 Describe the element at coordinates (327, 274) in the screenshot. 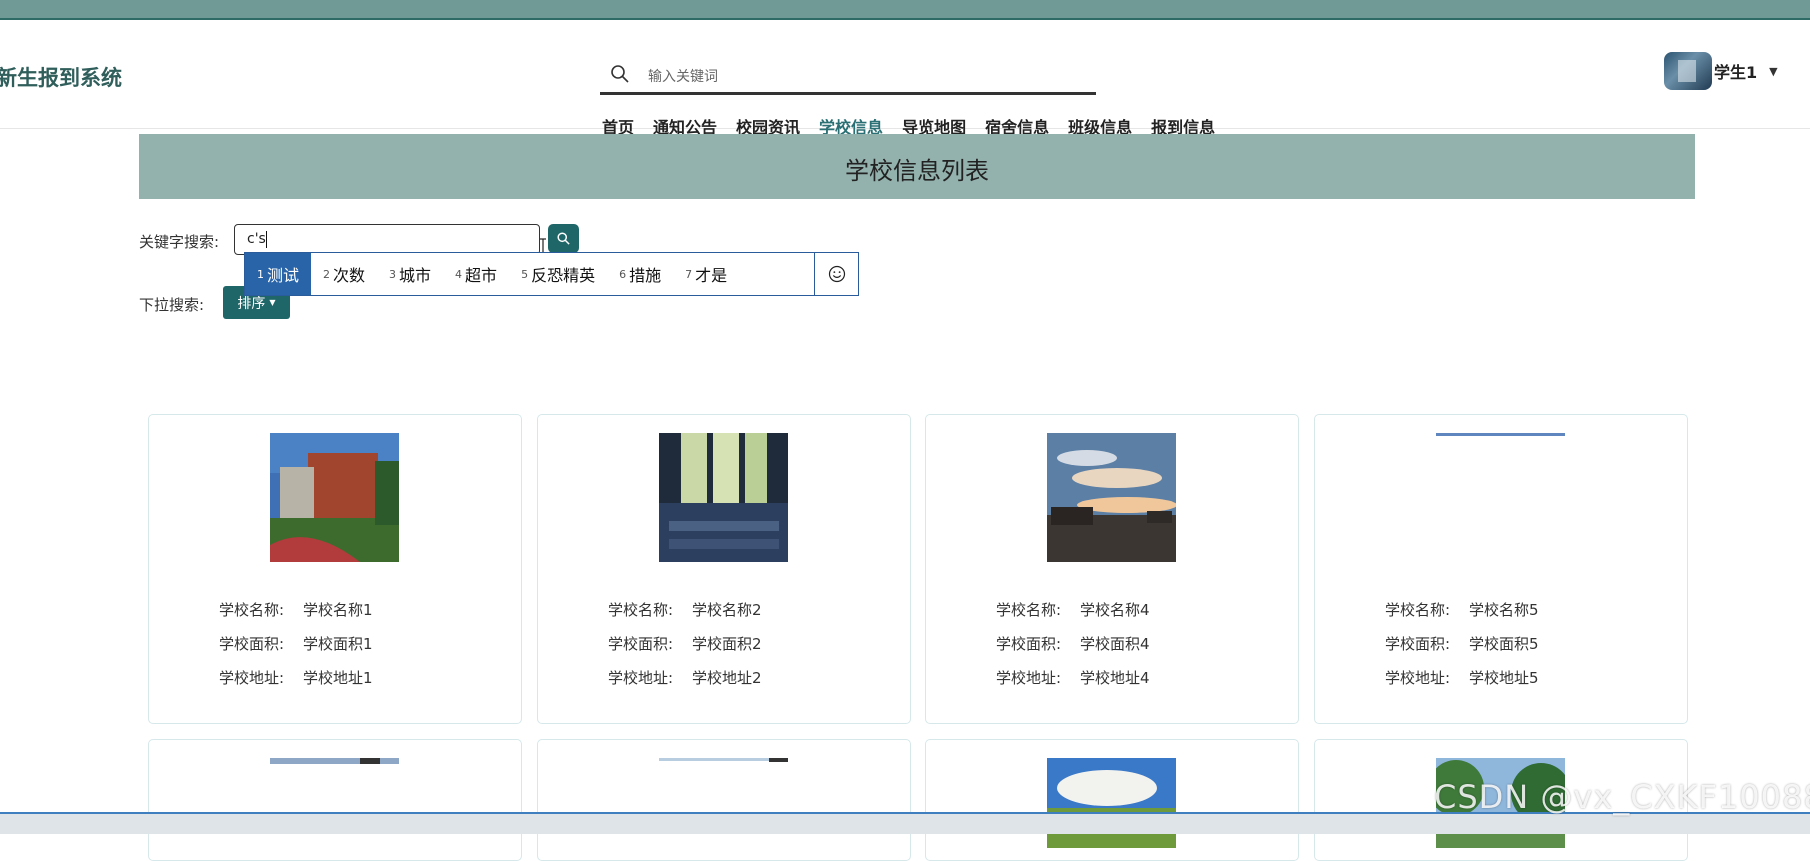

I see `candidate-number: 2` at that location.